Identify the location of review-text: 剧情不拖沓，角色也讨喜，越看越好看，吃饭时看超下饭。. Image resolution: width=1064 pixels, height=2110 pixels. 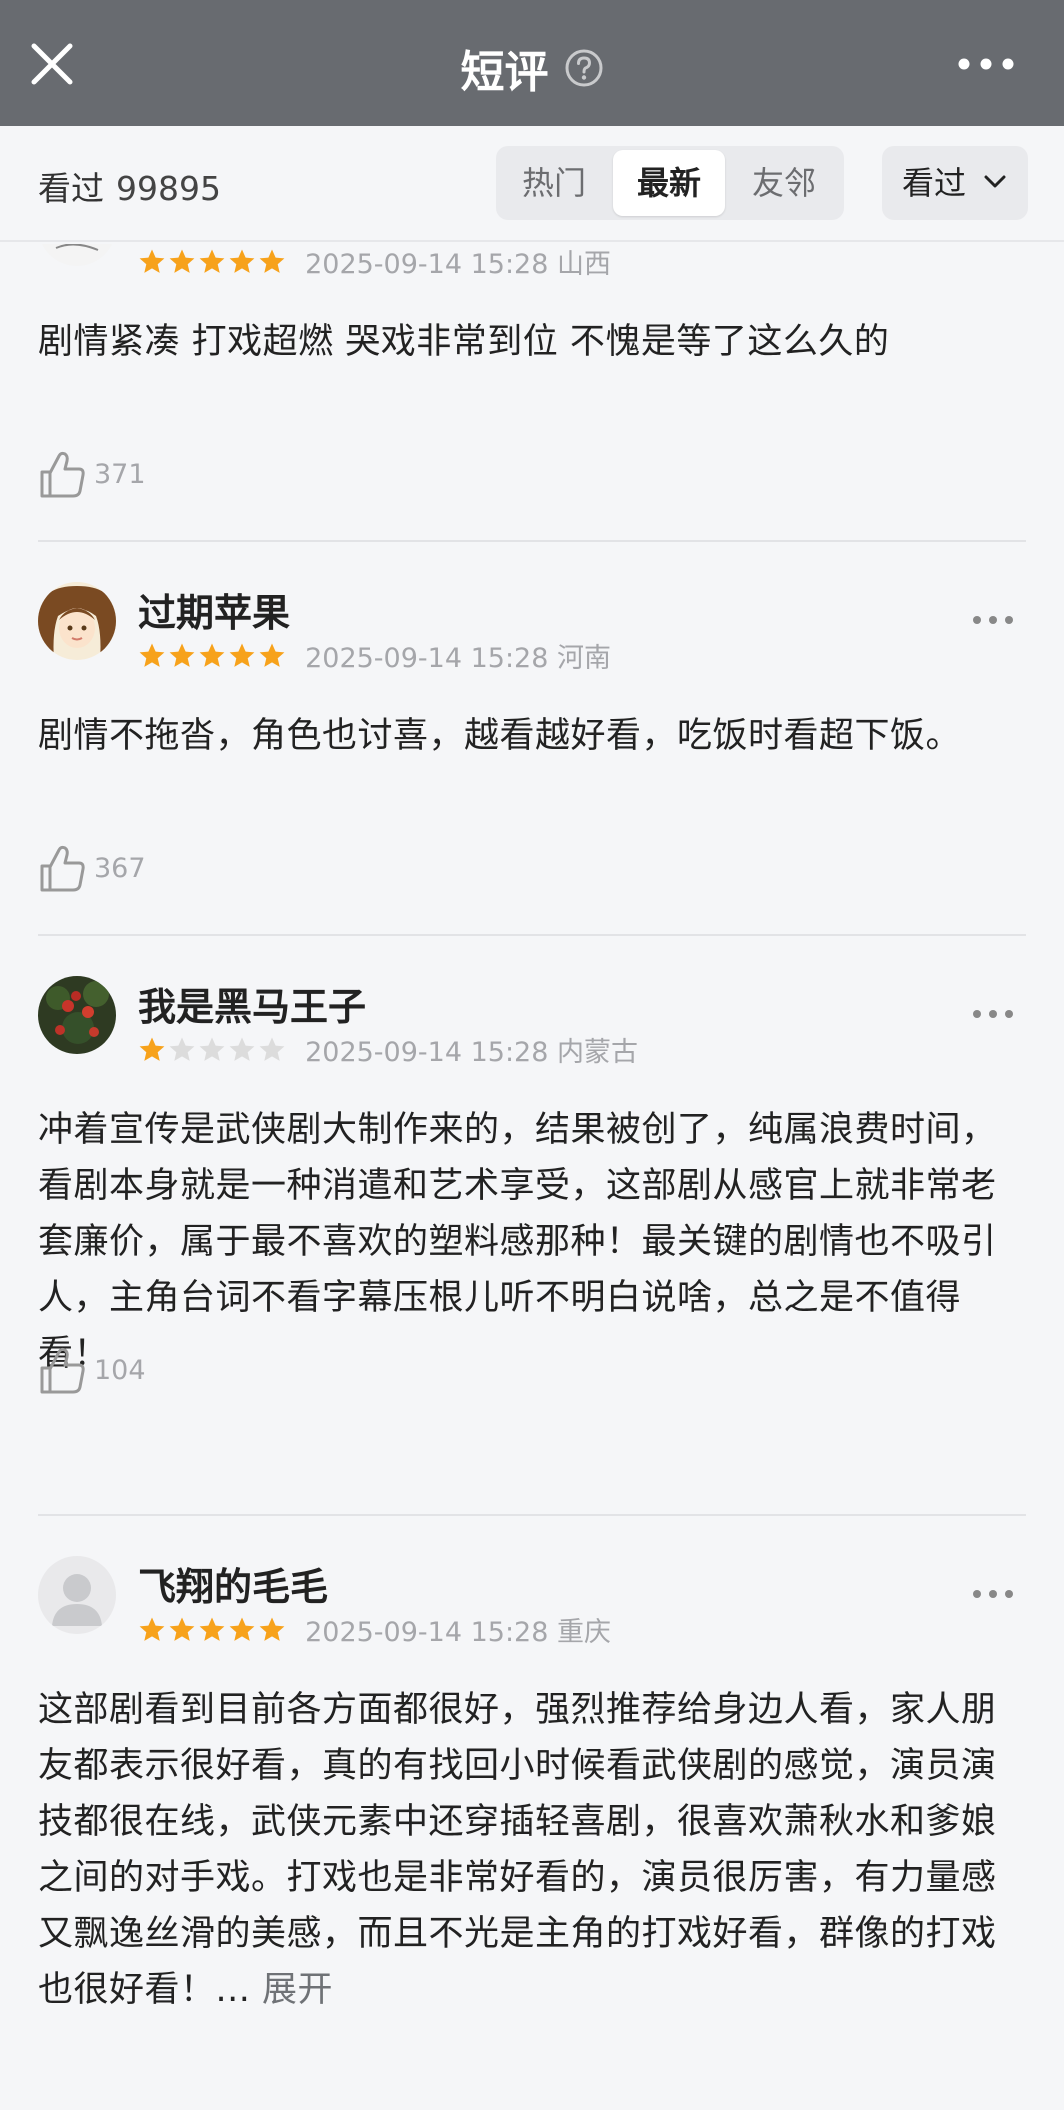
(500, 736).